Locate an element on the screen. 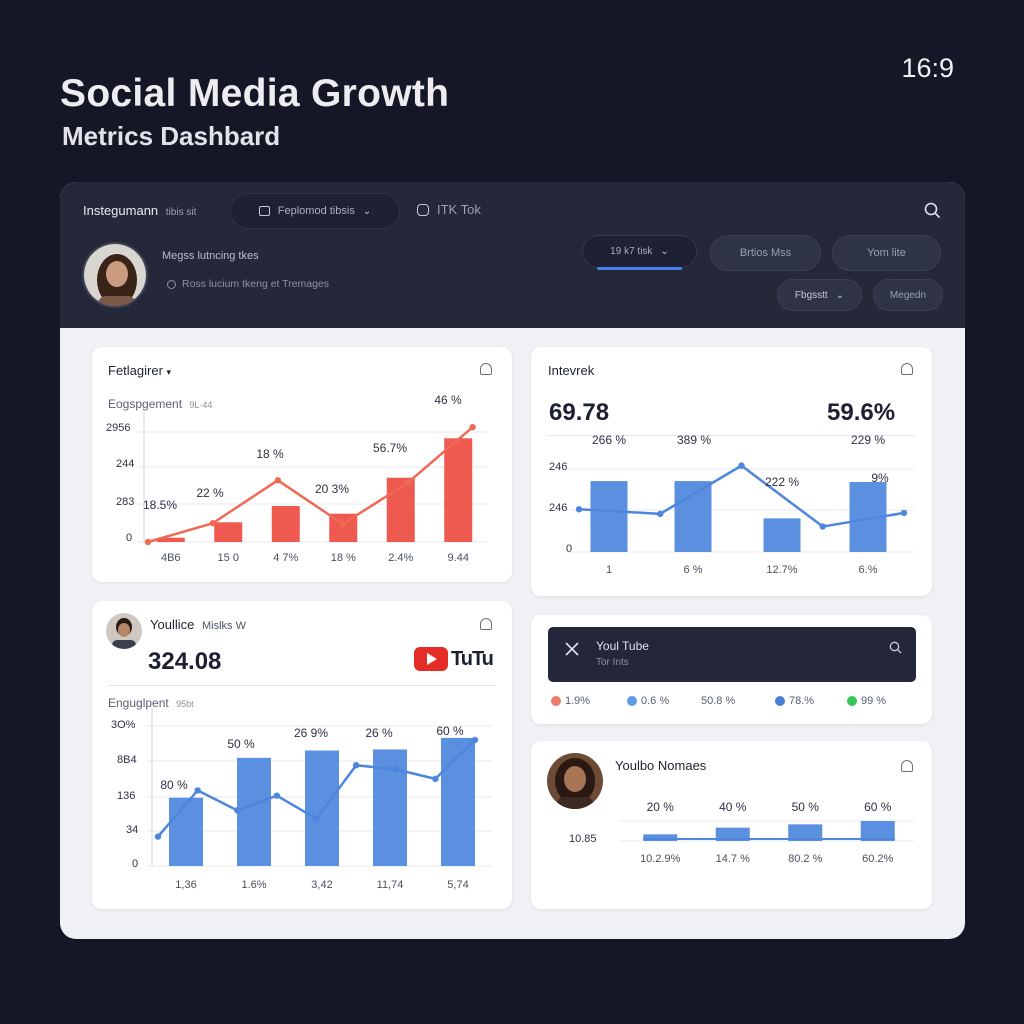 Image resolution: width=1024 pixels, height=1024 pixels. data-label: 20 % is located at coordinates (661, 807).